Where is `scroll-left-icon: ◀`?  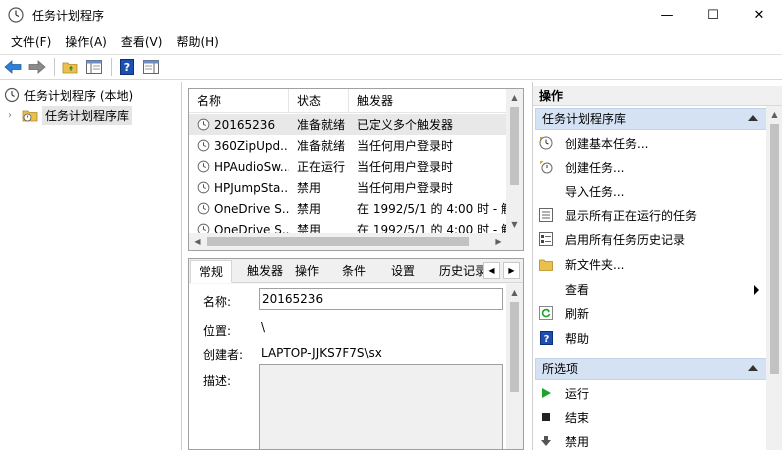
scroll-left-icon: ◀ is located at coordinates (197, 241).